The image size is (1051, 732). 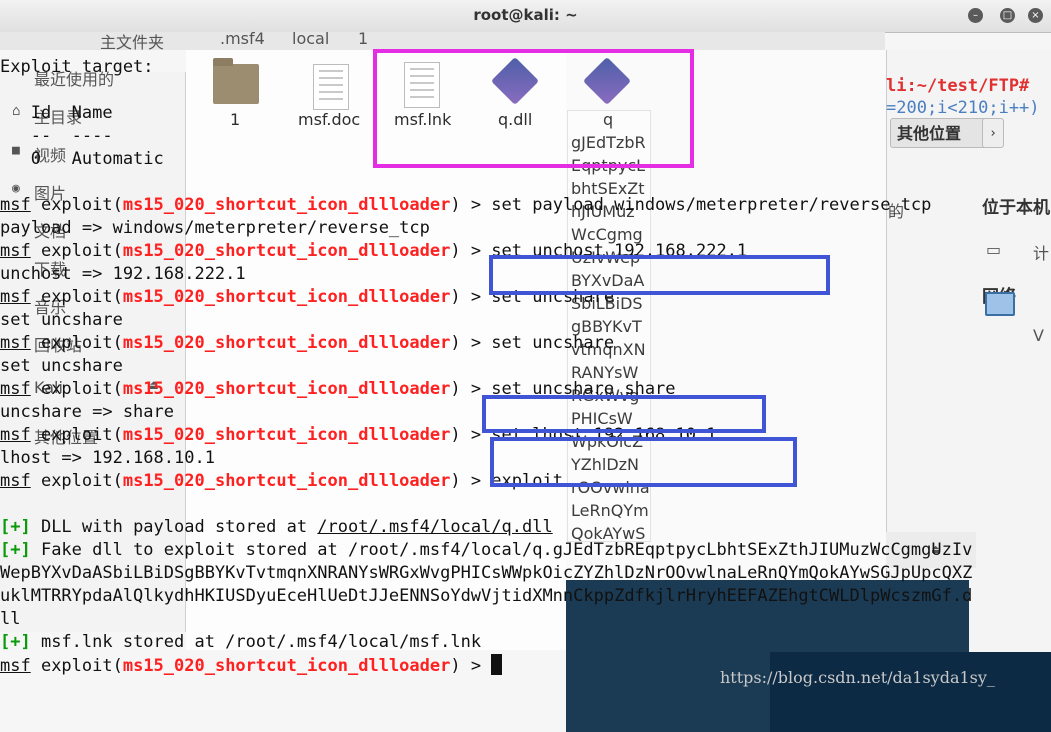 I want to click on highlight-unchost-box, so click(x=659, y=275).